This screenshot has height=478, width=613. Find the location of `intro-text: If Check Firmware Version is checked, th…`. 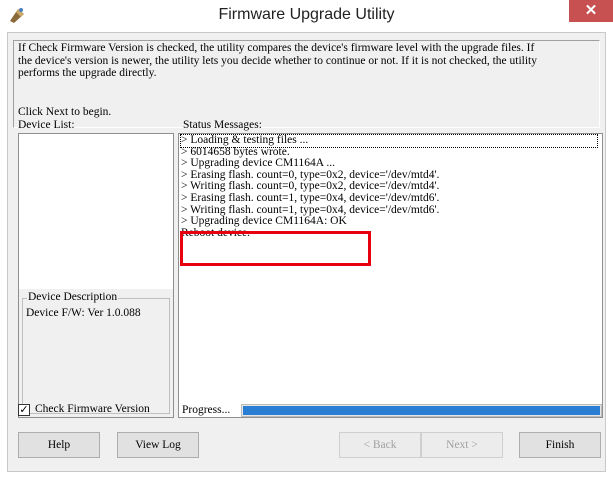

intro-text: If Check Firmware Version is checked, th… is located at coordinates (277, 61).